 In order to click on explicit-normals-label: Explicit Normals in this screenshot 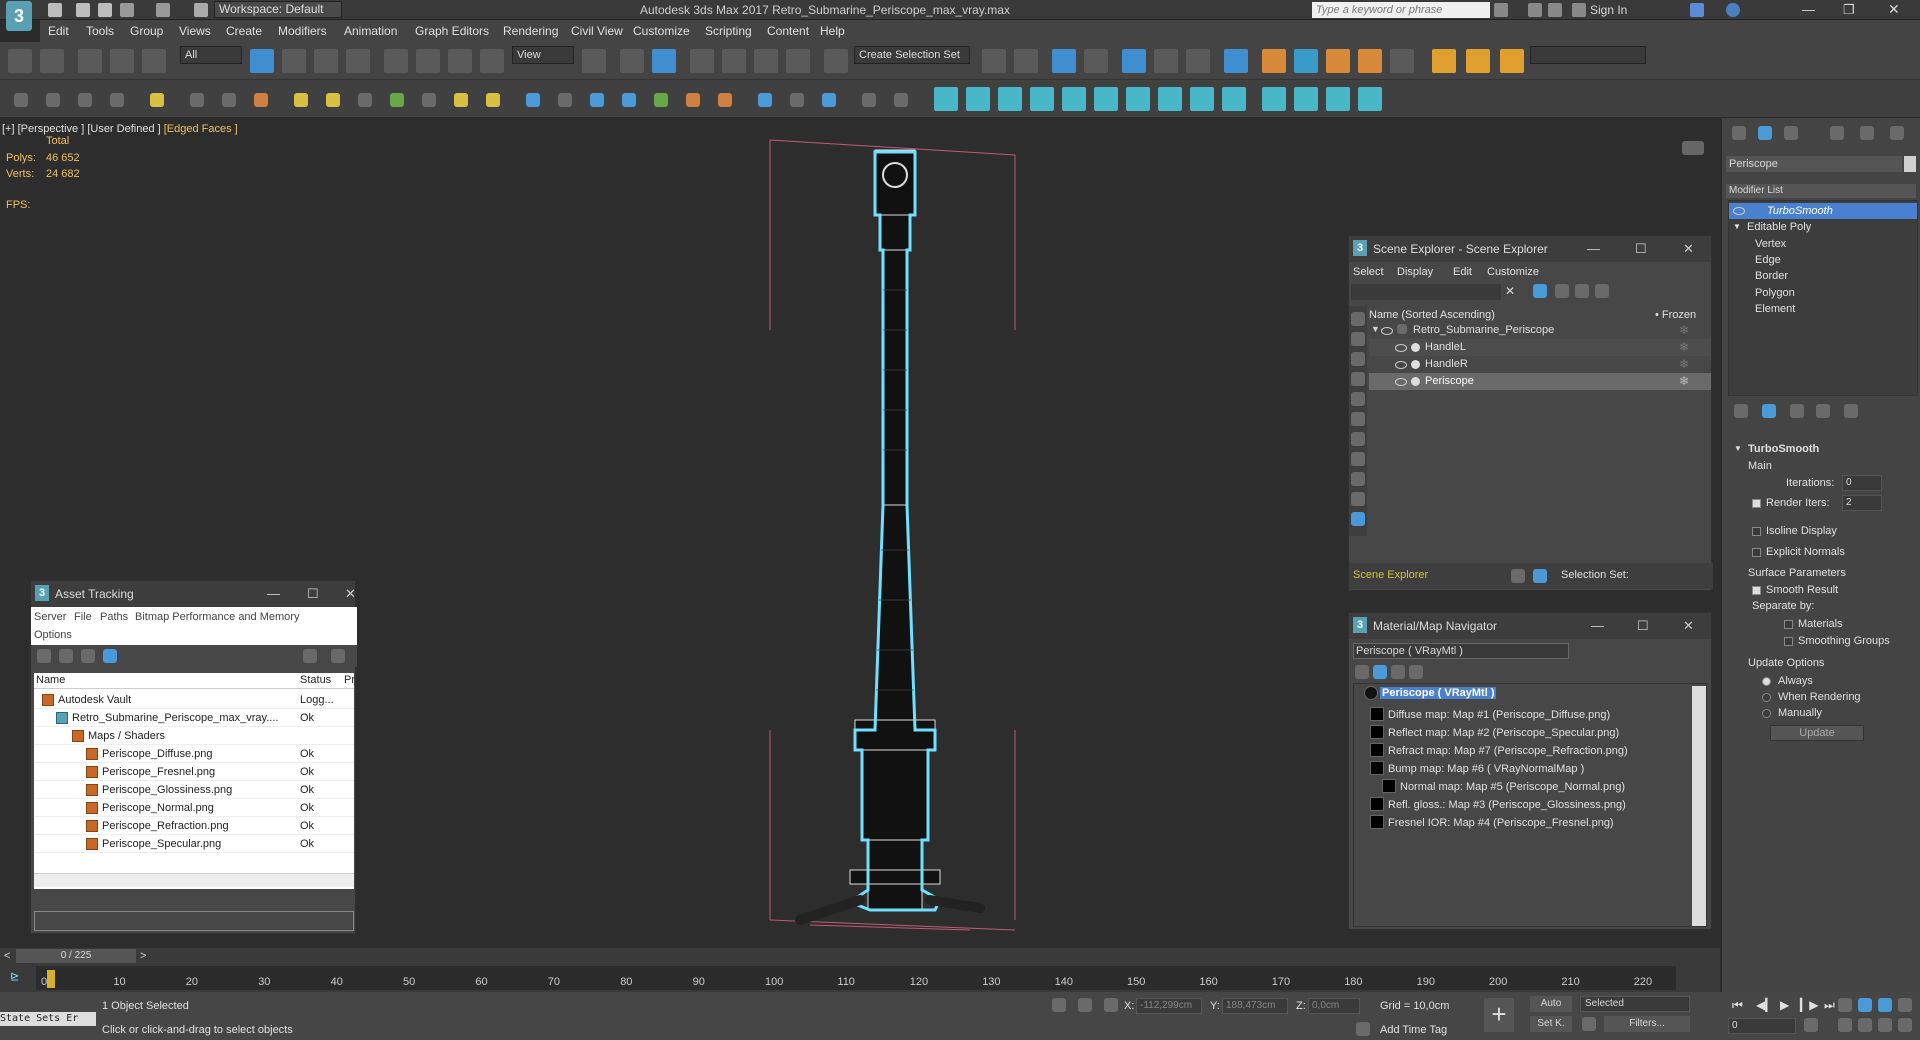, I will do `click(1805, 552)`.